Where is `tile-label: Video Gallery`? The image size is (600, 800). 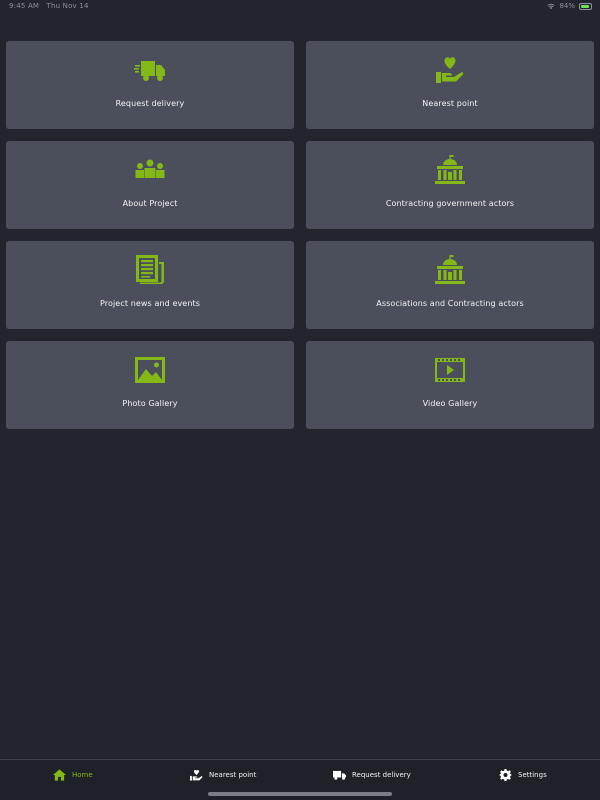 tile-label: Video Gallery is located at coordinates (450, 403).